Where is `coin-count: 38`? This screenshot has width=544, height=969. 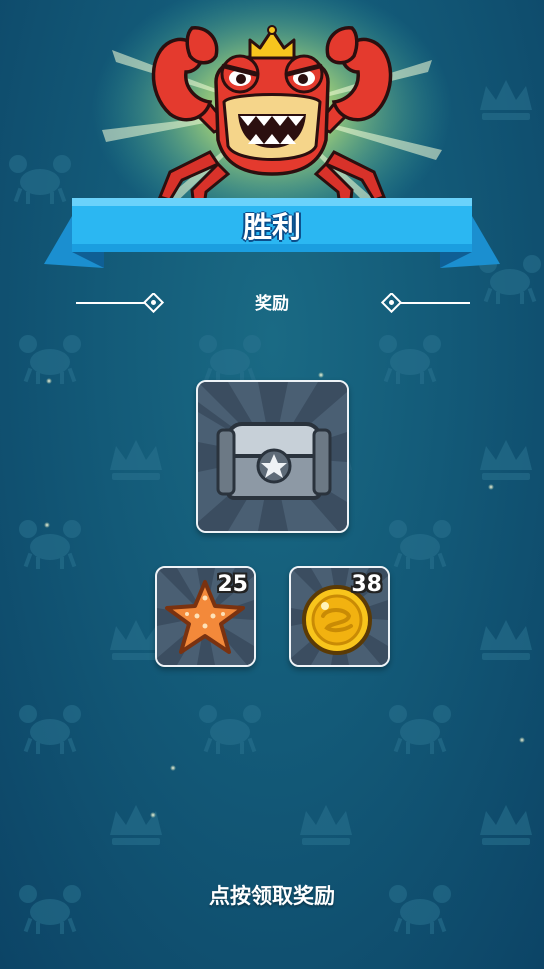
coin-count: 38 is located at coordinates (366, 584).